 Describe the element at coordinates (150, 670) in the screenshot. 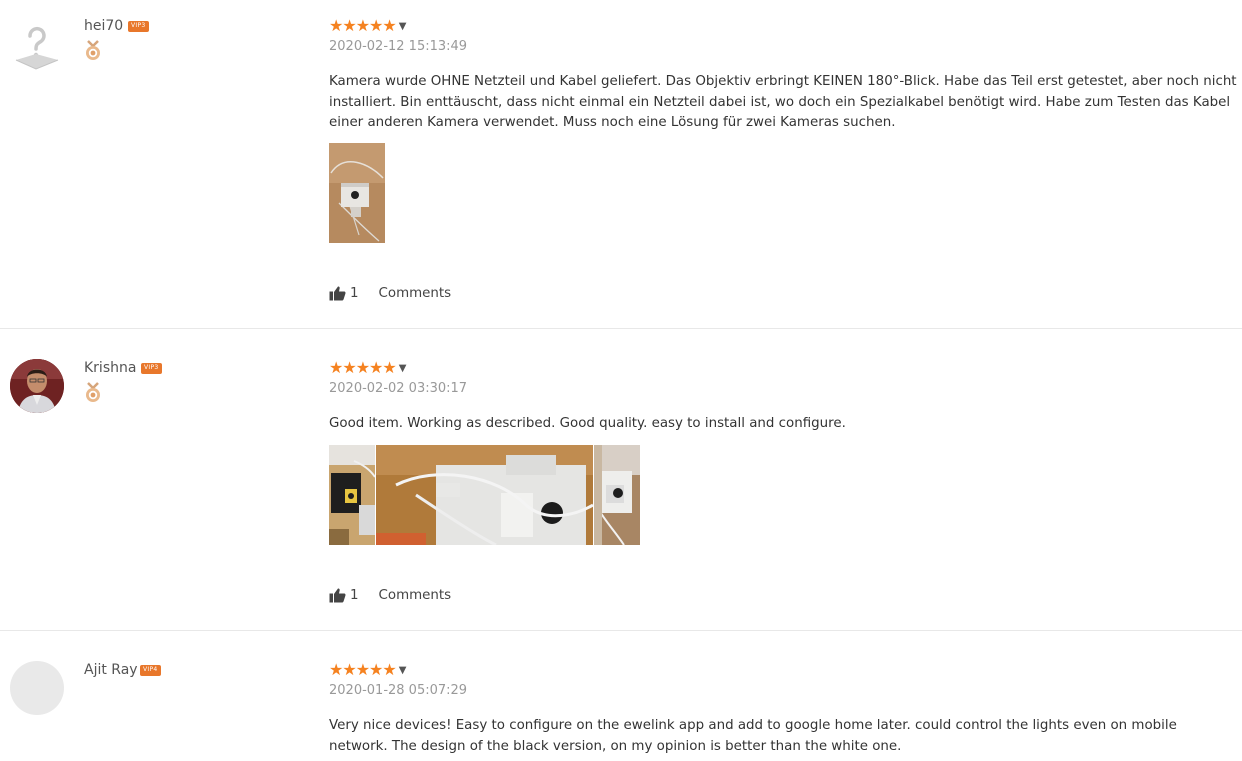

I see `vip-badge: VIP4` at that location.